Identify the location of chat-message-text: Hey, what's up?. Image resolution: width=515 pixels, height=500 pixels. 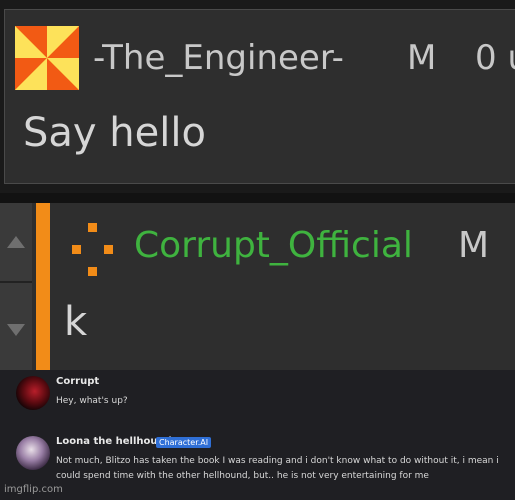
(92, 401).